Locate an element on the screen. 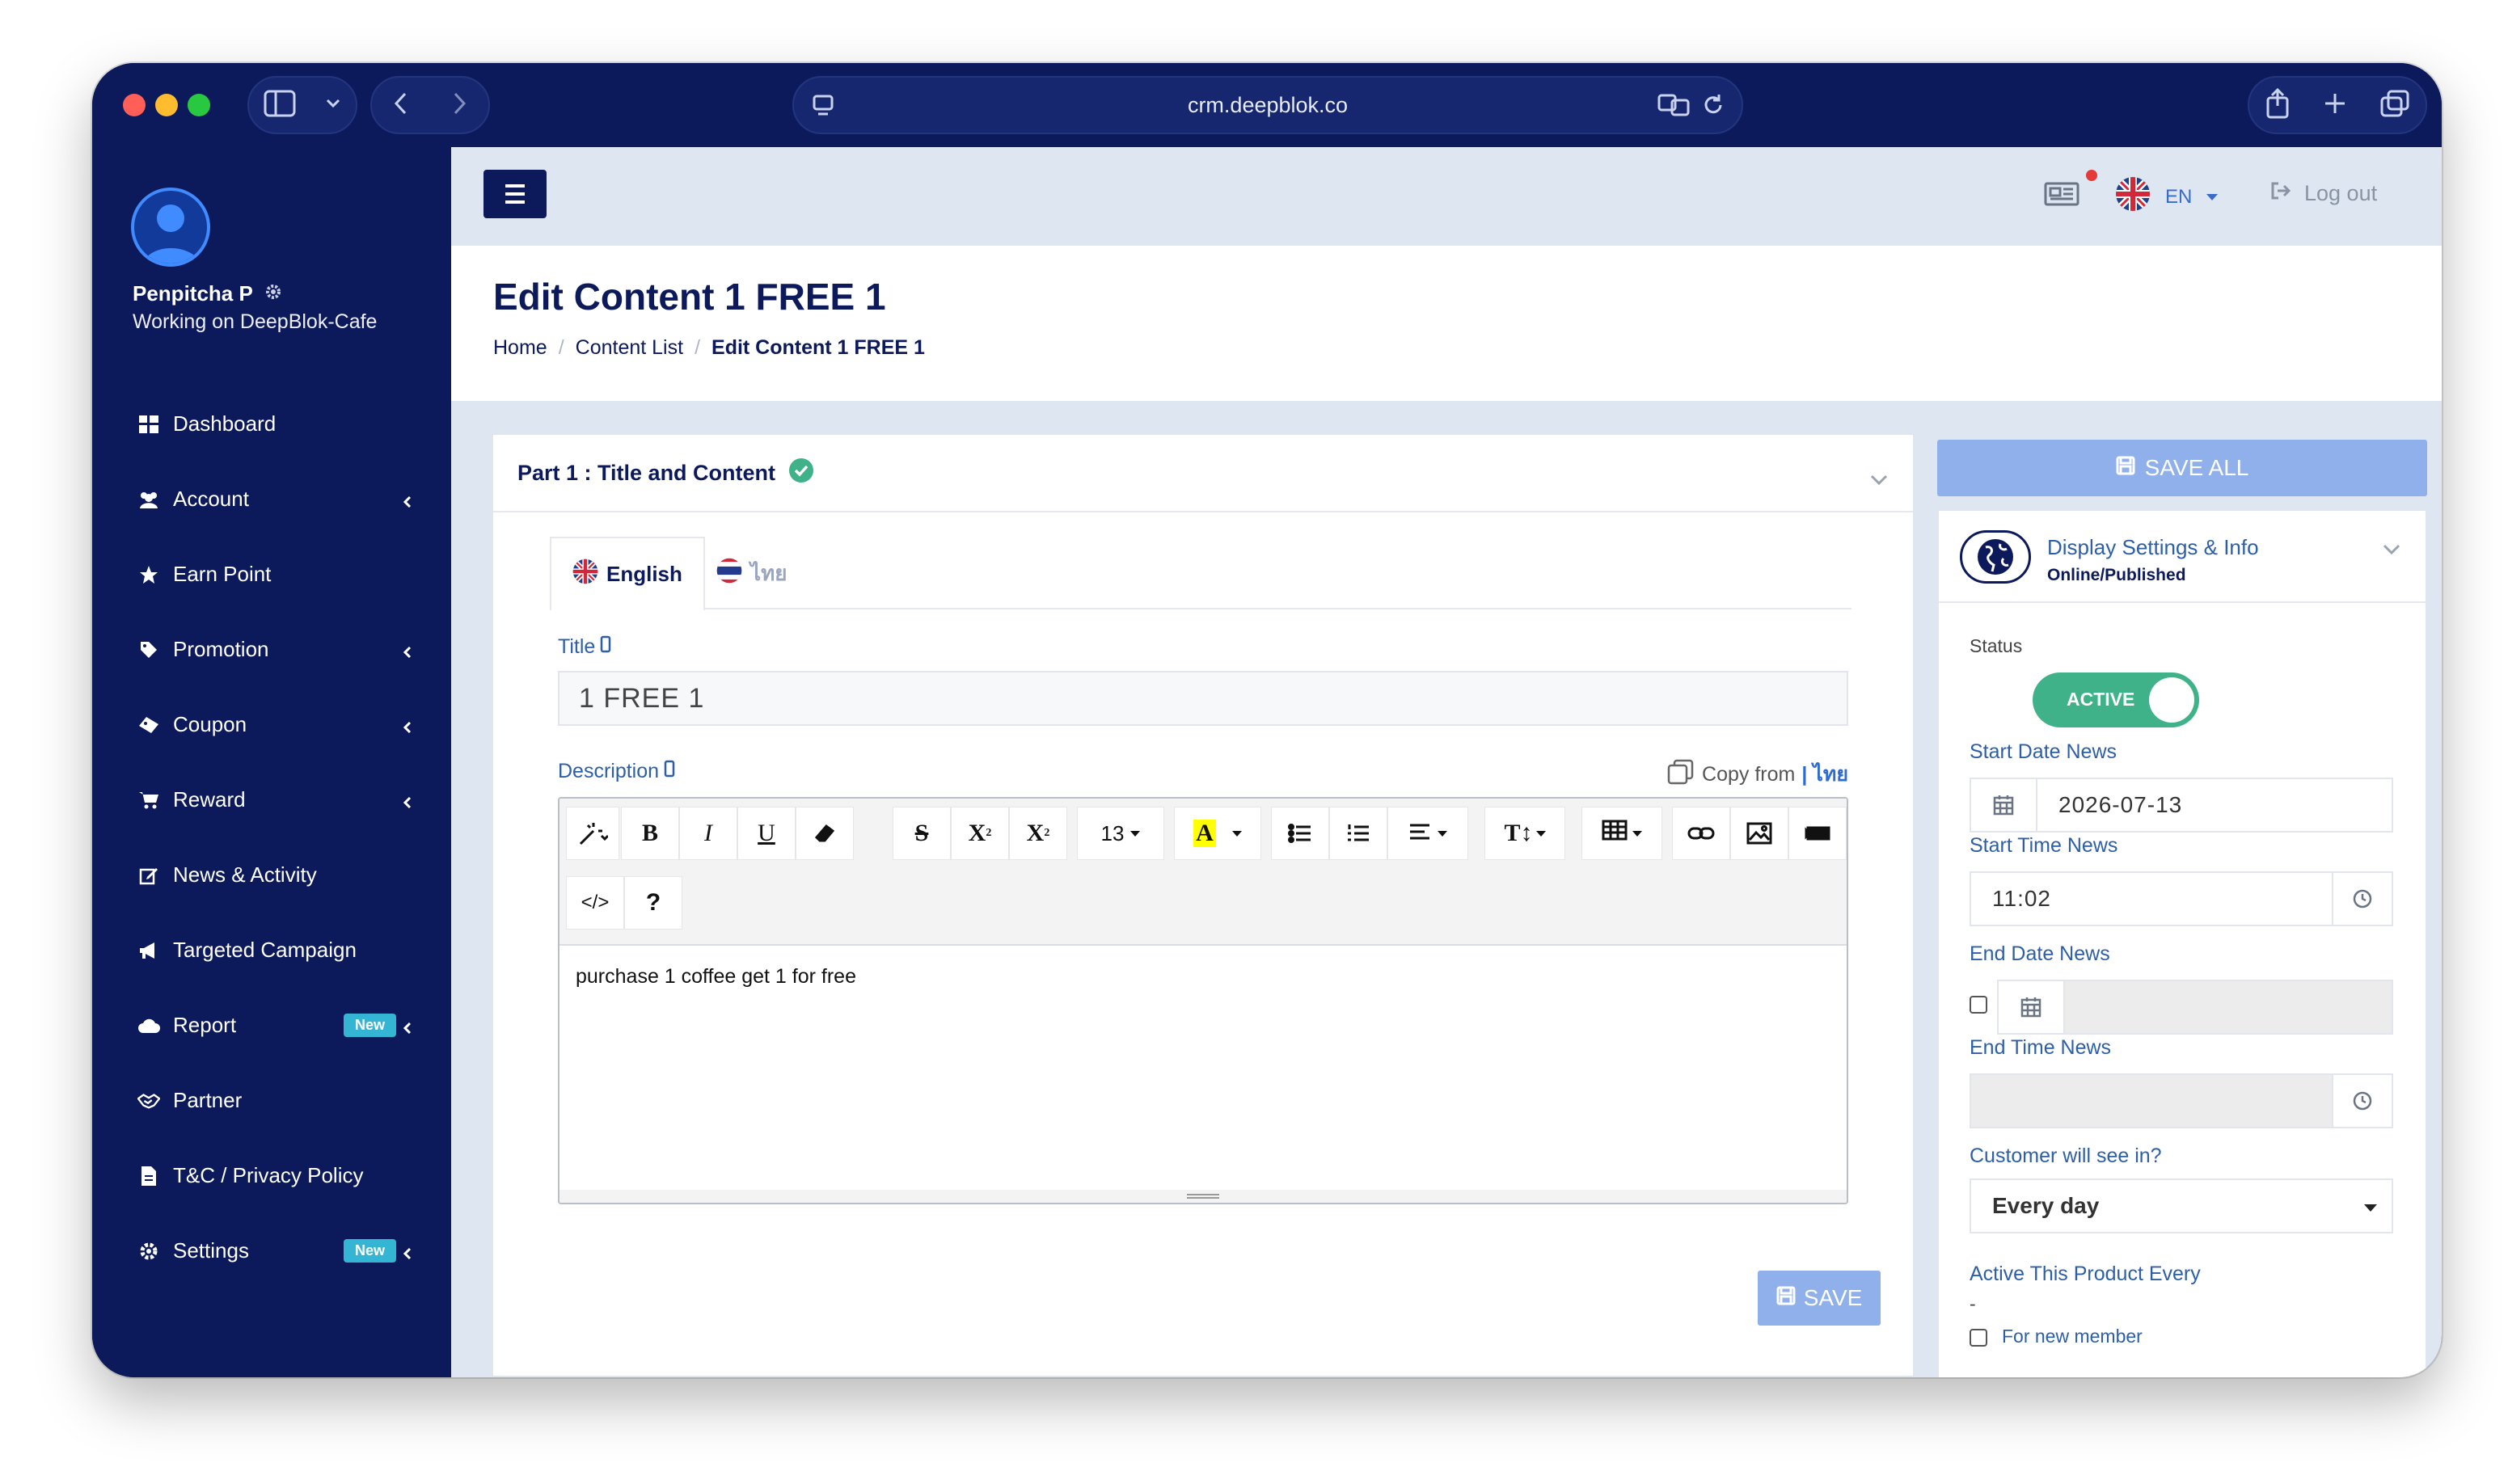 The height and width of the screenshot is (1484, 2508). user-avatar is located at coordinates (170, 227).